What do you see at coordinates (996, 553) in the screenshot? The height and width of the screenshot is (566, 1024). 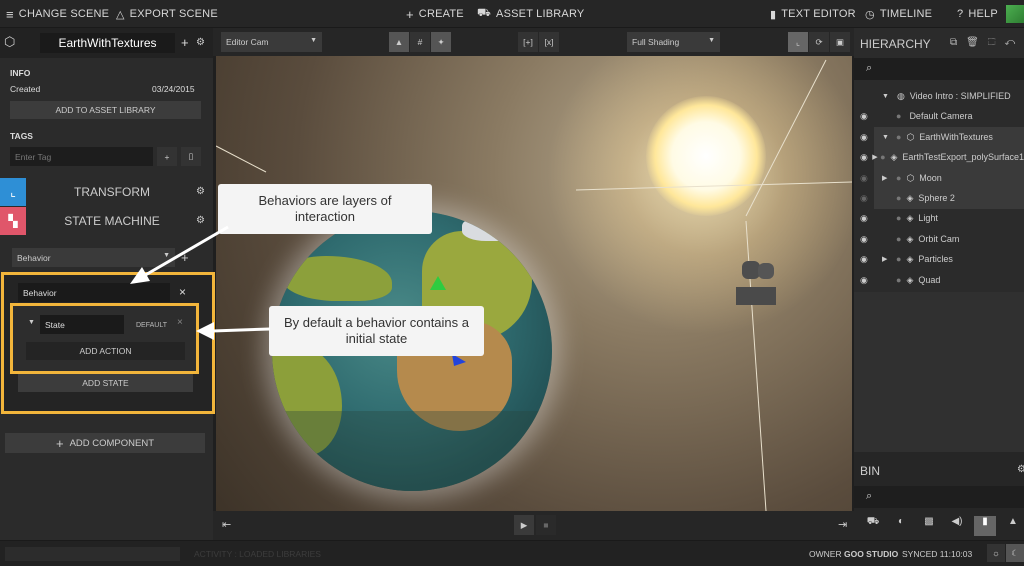 I see `sun-icon: ☼` at bounding box center [996, 553].